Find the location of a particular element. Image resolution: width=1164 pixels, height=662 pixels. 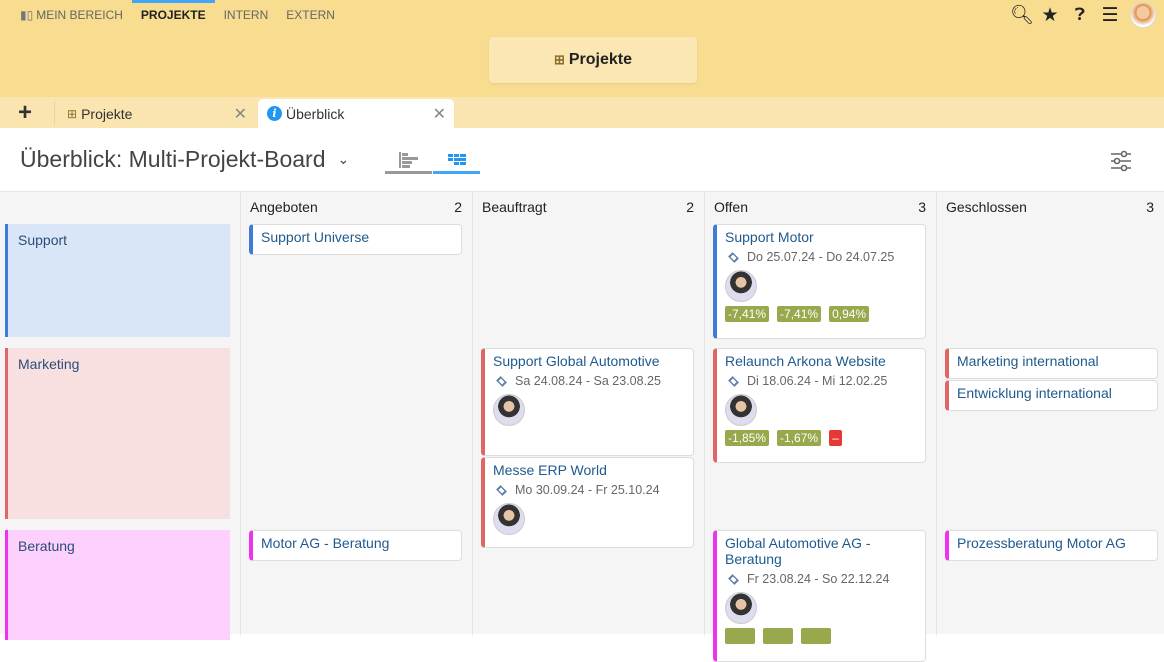

column-header: Beauftragt 2 is located at coordinates (588, 207).